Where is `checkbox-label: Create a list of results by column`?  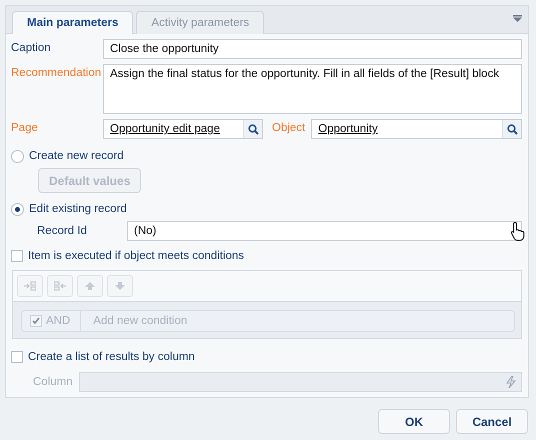
checkbox-label: Create a list of results by column is located at coordinates (111, 357).